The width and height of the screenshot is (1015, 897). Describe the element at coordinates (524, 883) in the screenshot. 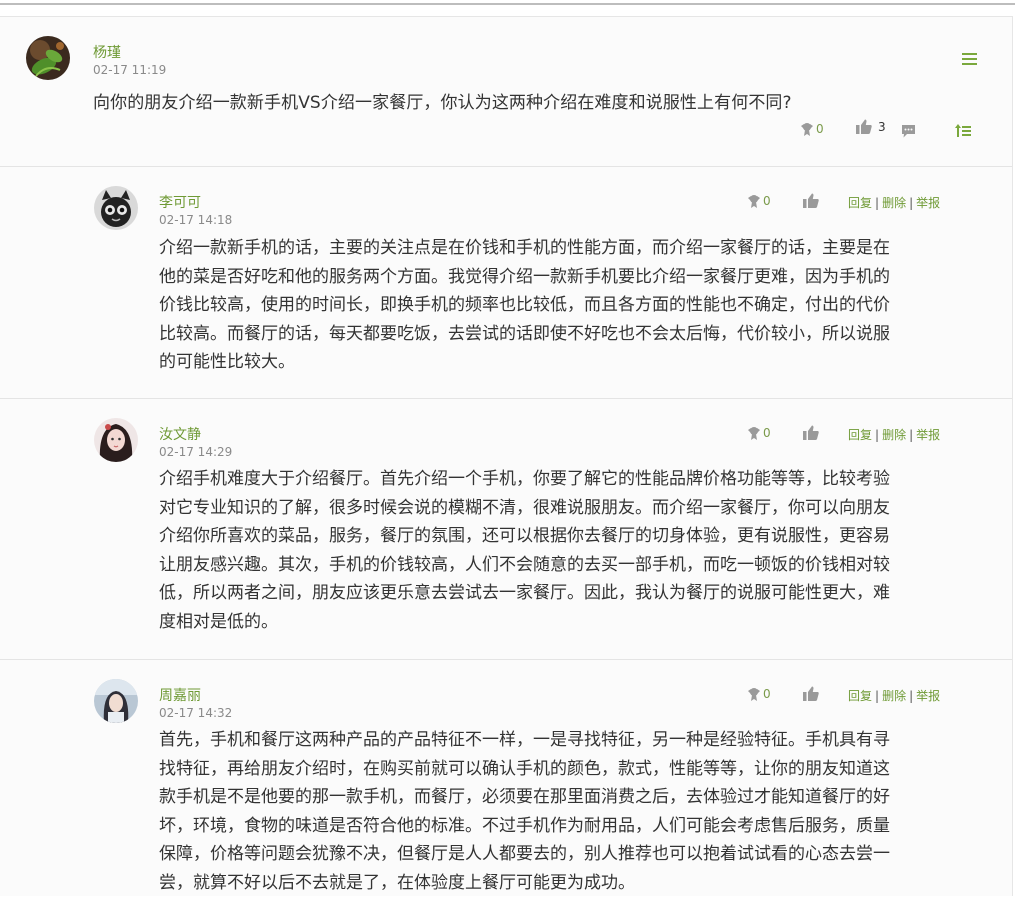

I see `comment-line: 尝，就算不好以后不去就是了，在体验度上餐厅可能更为成功。` at that location.